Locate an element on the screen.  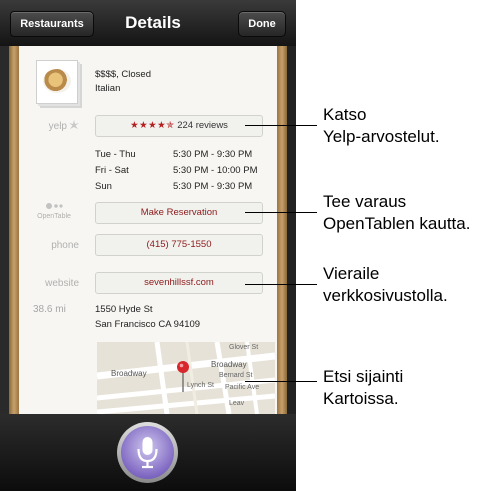
restaurants-back-button: Restaurants is located at coordinates (52, 24).